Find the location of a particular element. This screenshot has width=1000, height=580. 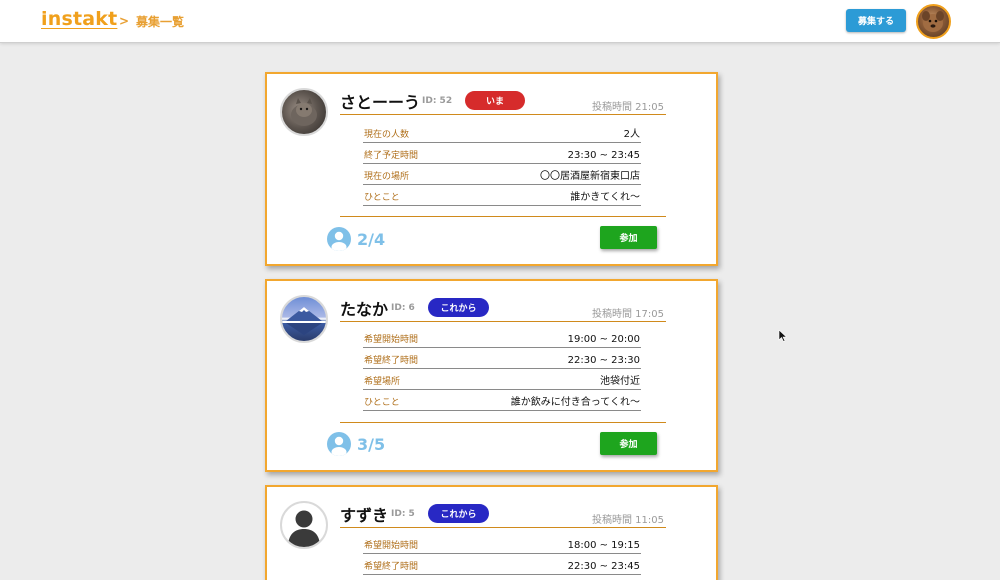

info-value: 22:30 ~ 23:45 is located at coordinates (603, 566).